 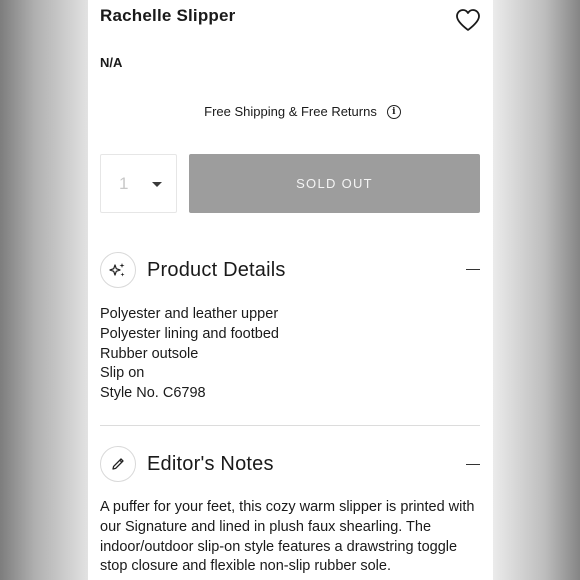 I want to click on list-item: Slip on, so click(x=122, y=373).